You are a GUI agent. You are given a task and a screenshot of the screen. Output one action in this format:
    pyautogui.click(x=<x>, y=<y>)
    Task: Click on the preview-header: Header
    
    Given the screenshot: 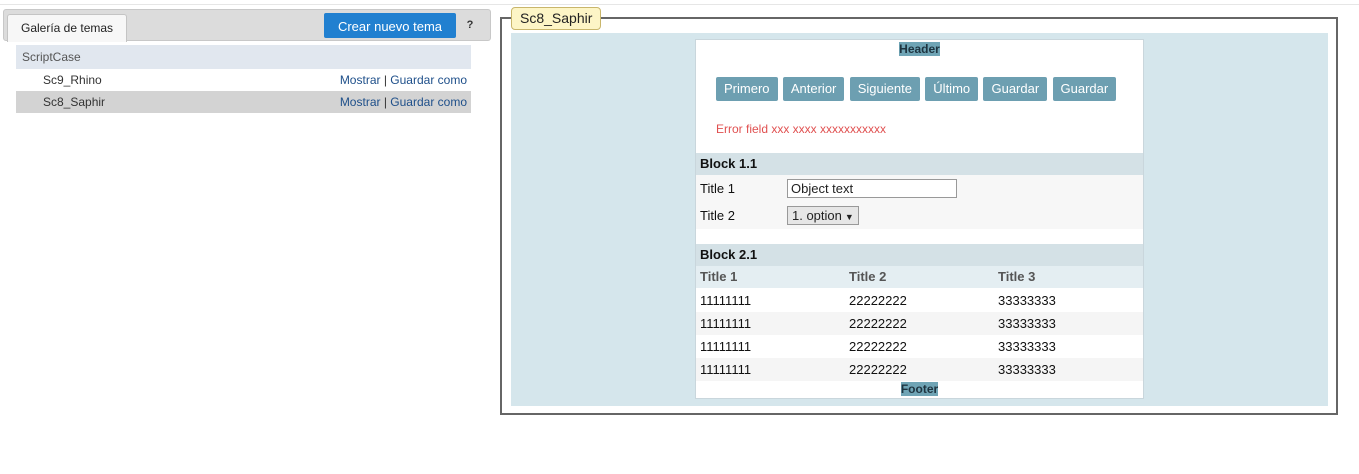 What is the action you would take?
    pyautogui.click(x=919, y=49)
    